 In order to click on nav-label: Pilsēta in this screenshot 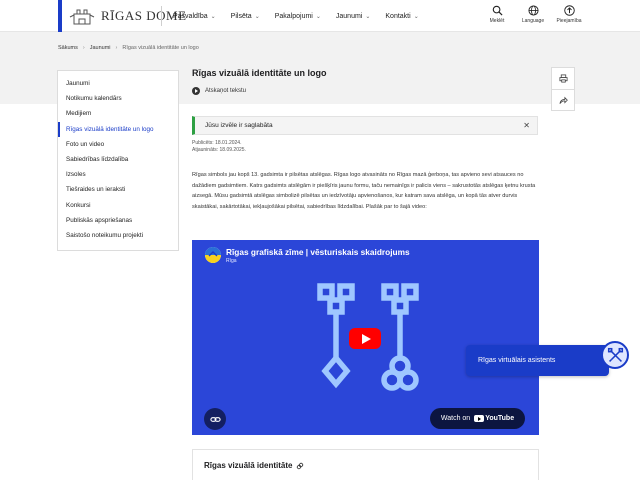, I will do `click(241, 16)`.